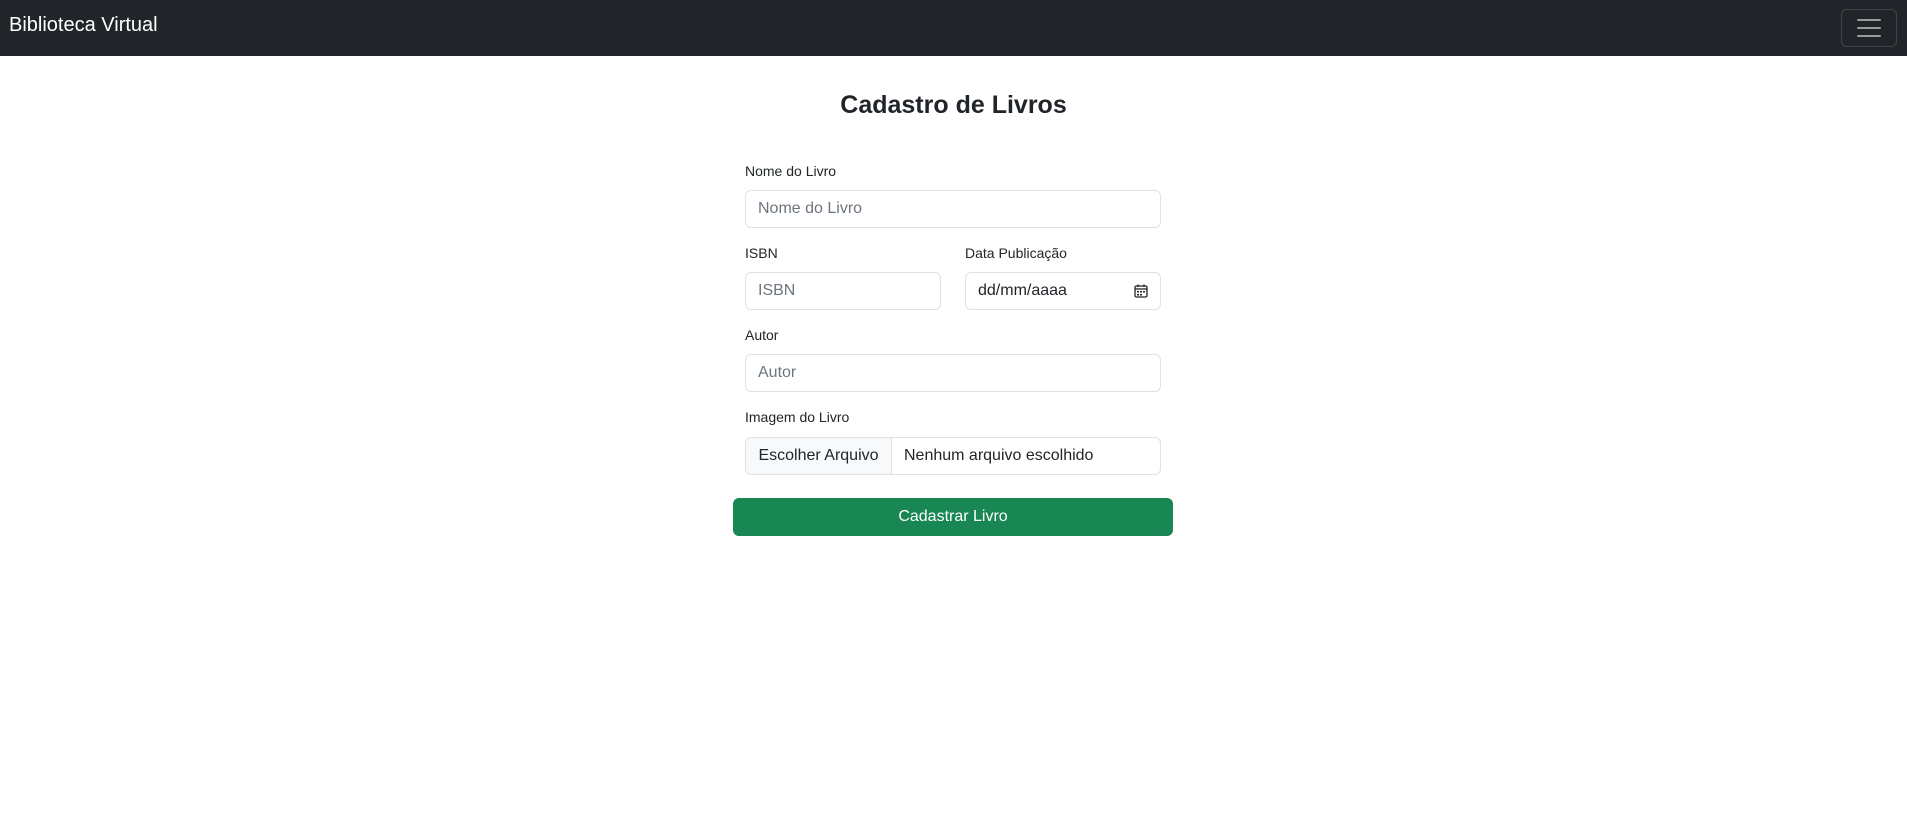 This screenshot has width=1907, height=829. I want to click on navbar: Biblioteca Virtual, so click(953, 28).